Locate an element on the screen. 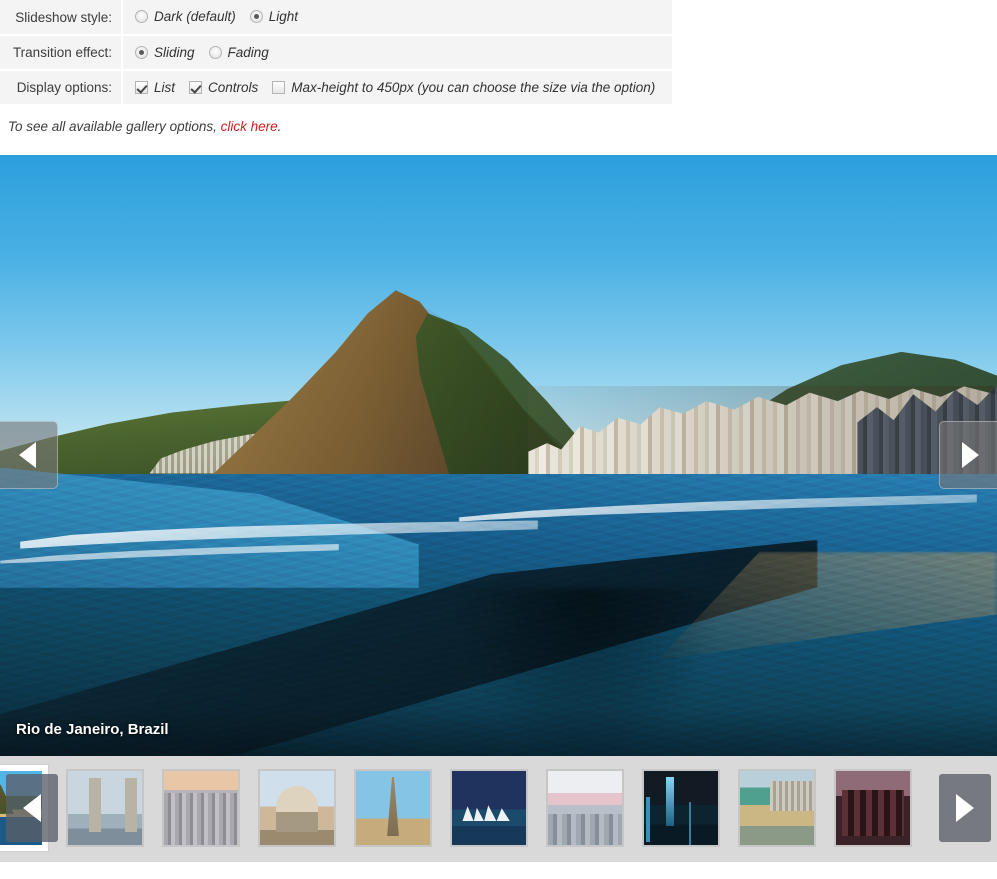 The image size is (997, 879). thumbnail-track is located at coordinates (465, 808).